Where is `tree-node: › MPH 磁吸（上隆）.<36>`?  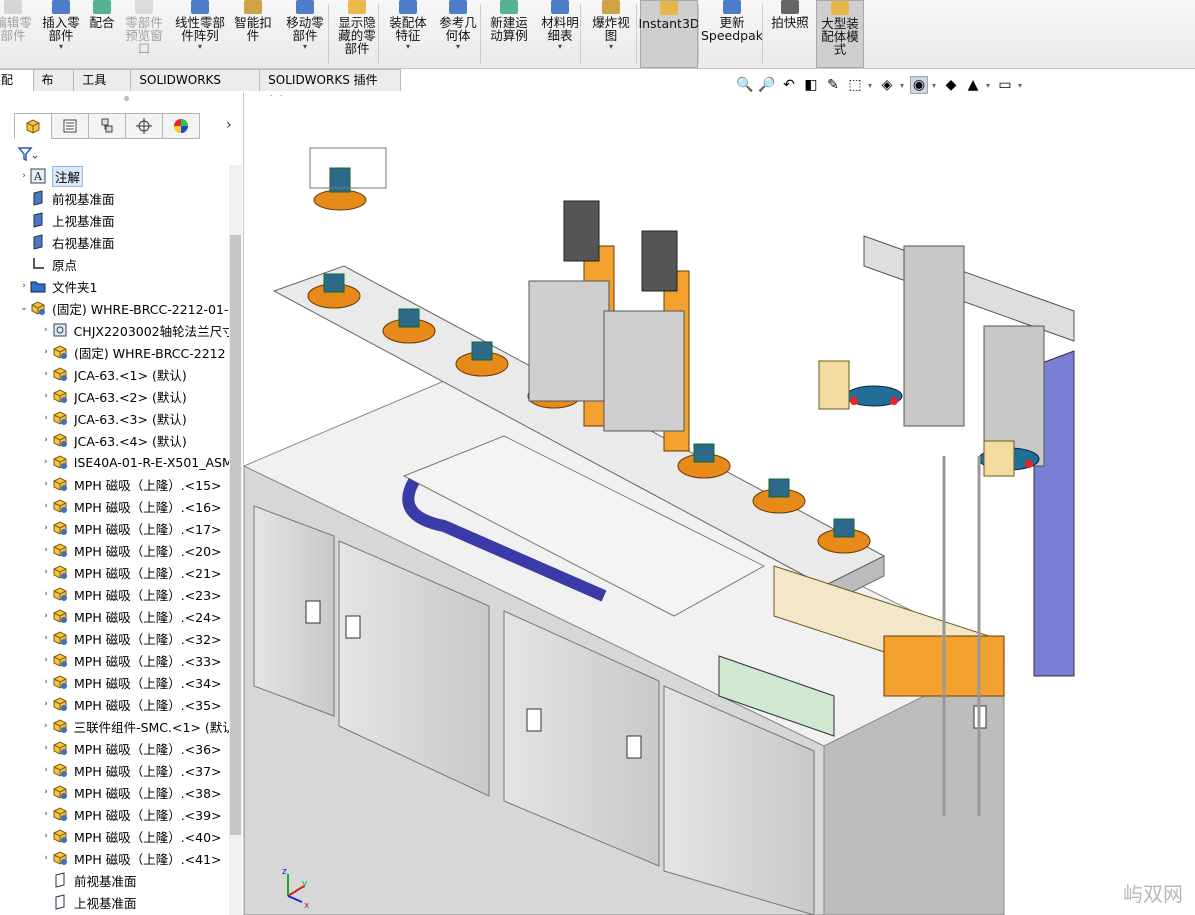 tree-node: › MPH 磁吸（上隆）.<36> is located at coordinates (134, 748).